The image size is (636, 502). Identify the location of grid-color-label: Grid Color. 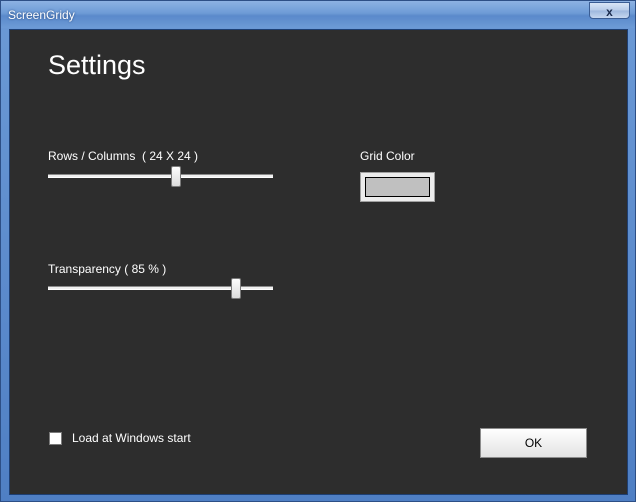
(387, 156).